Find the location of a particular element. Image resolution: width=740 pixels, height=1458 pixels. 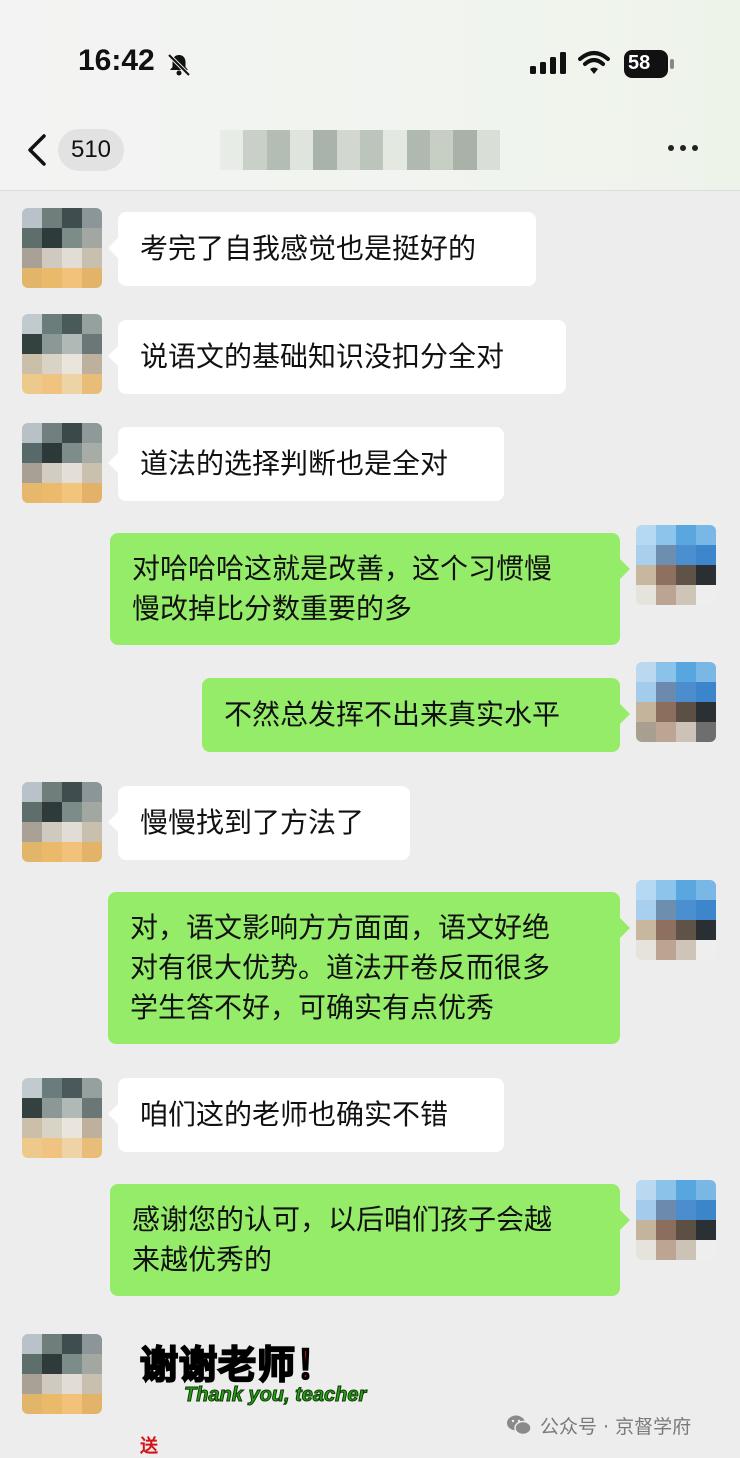

wifi-icon is located at coordinates (594, 62).